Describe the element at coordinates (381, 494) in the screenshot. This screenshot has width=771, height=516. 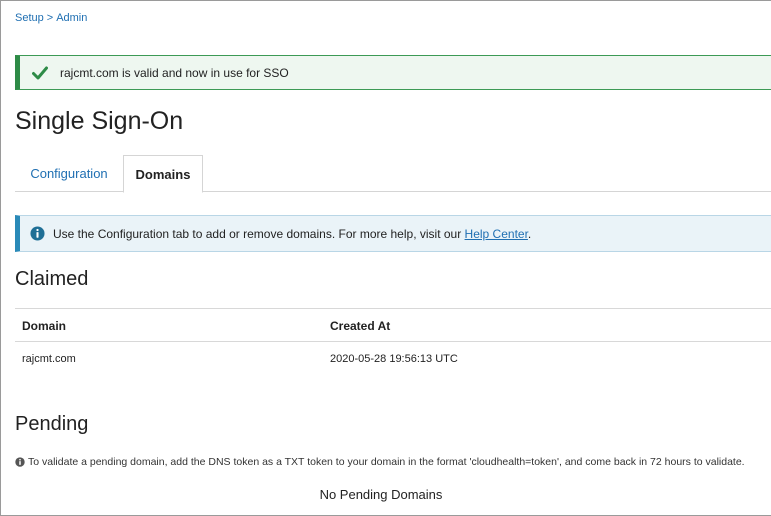
I see `no-pending-domains-message: No Pending Domains` at that location.